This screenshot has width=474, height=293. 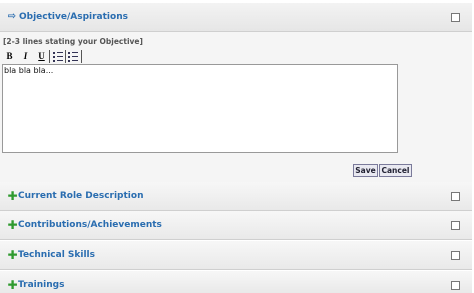 What do you see at coordinates (73, 41) in the screenshot?
I see `objective-hint: [2-3 lines stating your Objective]` at bounding box center [73, 41].